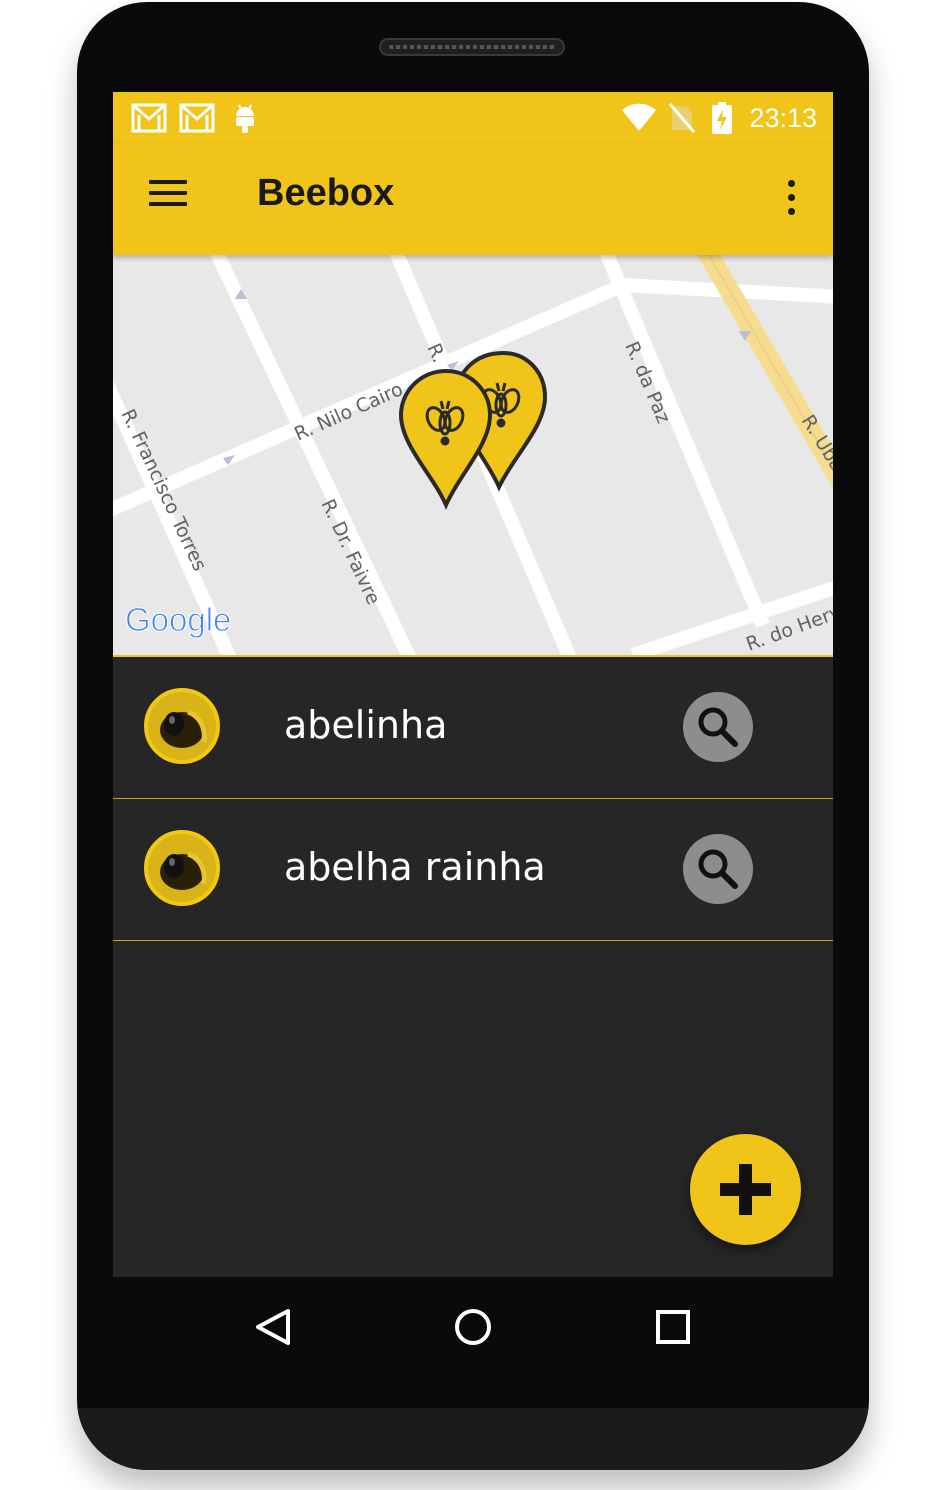  I want to click on phone-chin, so click(473, 1439).